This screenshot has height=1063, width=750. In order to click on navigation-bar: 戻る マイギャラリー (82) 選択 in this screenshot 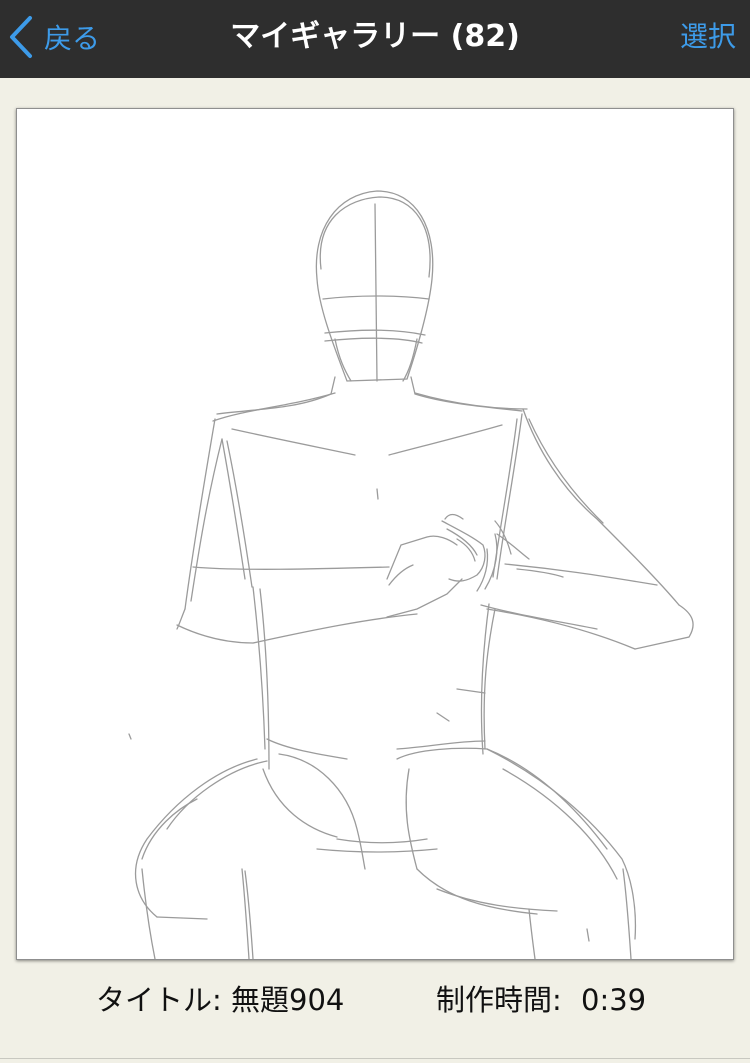, I will do `click(375, 39)`.